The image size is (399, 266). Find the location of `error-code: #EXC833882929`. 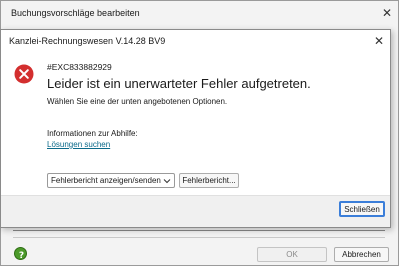

error-code: #EXC833882929 is located at coordinates (79, 67).